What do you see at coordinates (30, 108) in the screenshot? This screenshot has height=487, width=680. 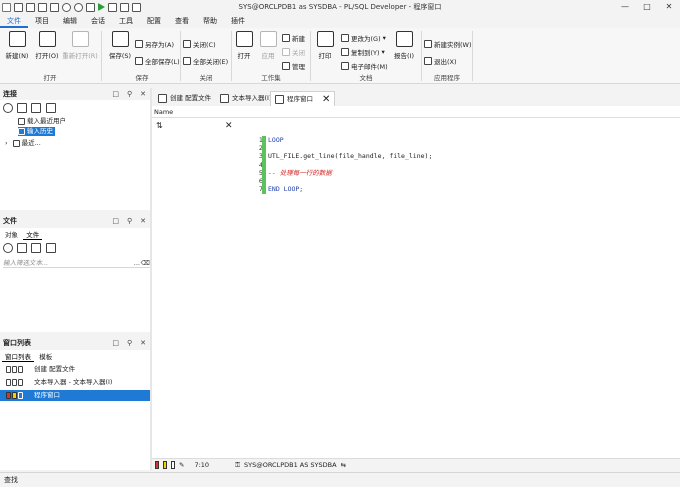 I see `connection-toolbar` at bounding box center [30, 108].